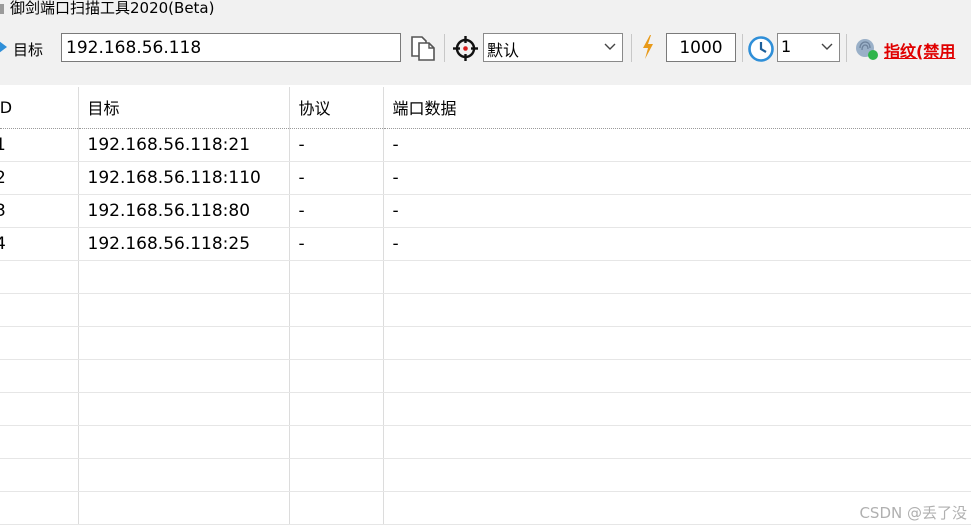 This screenshot has width=971, height=529. I want to click on timeout-select: 1, so click(808, 47).